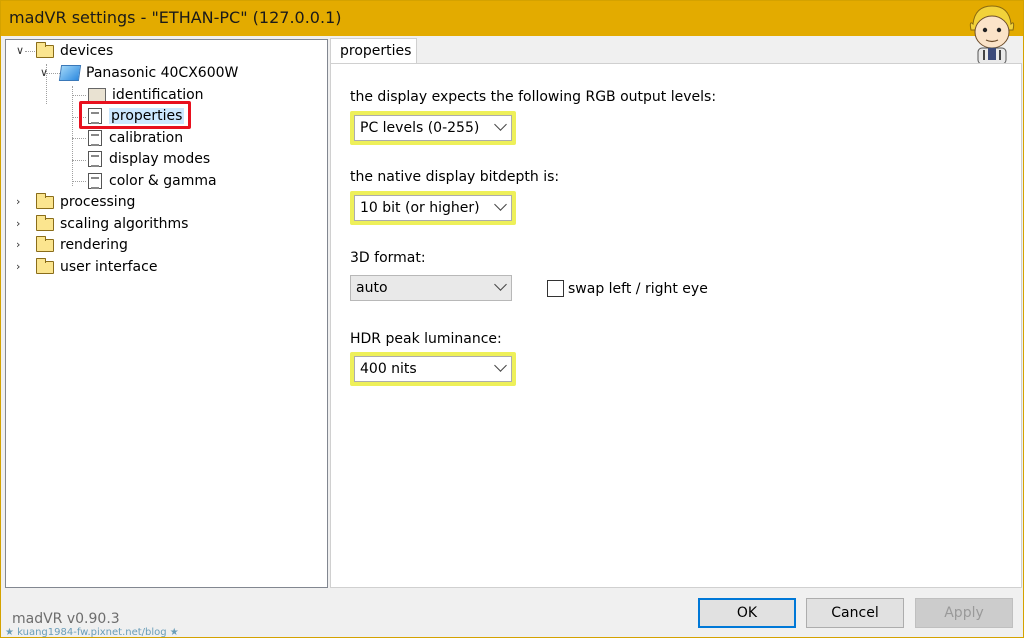 This screenshot has width=1024, height=638. What do you see at coordinates (420, 208) in the screenshot?
I see `select-value: 10 bit (or higher)` at bounding box center [420, 208].